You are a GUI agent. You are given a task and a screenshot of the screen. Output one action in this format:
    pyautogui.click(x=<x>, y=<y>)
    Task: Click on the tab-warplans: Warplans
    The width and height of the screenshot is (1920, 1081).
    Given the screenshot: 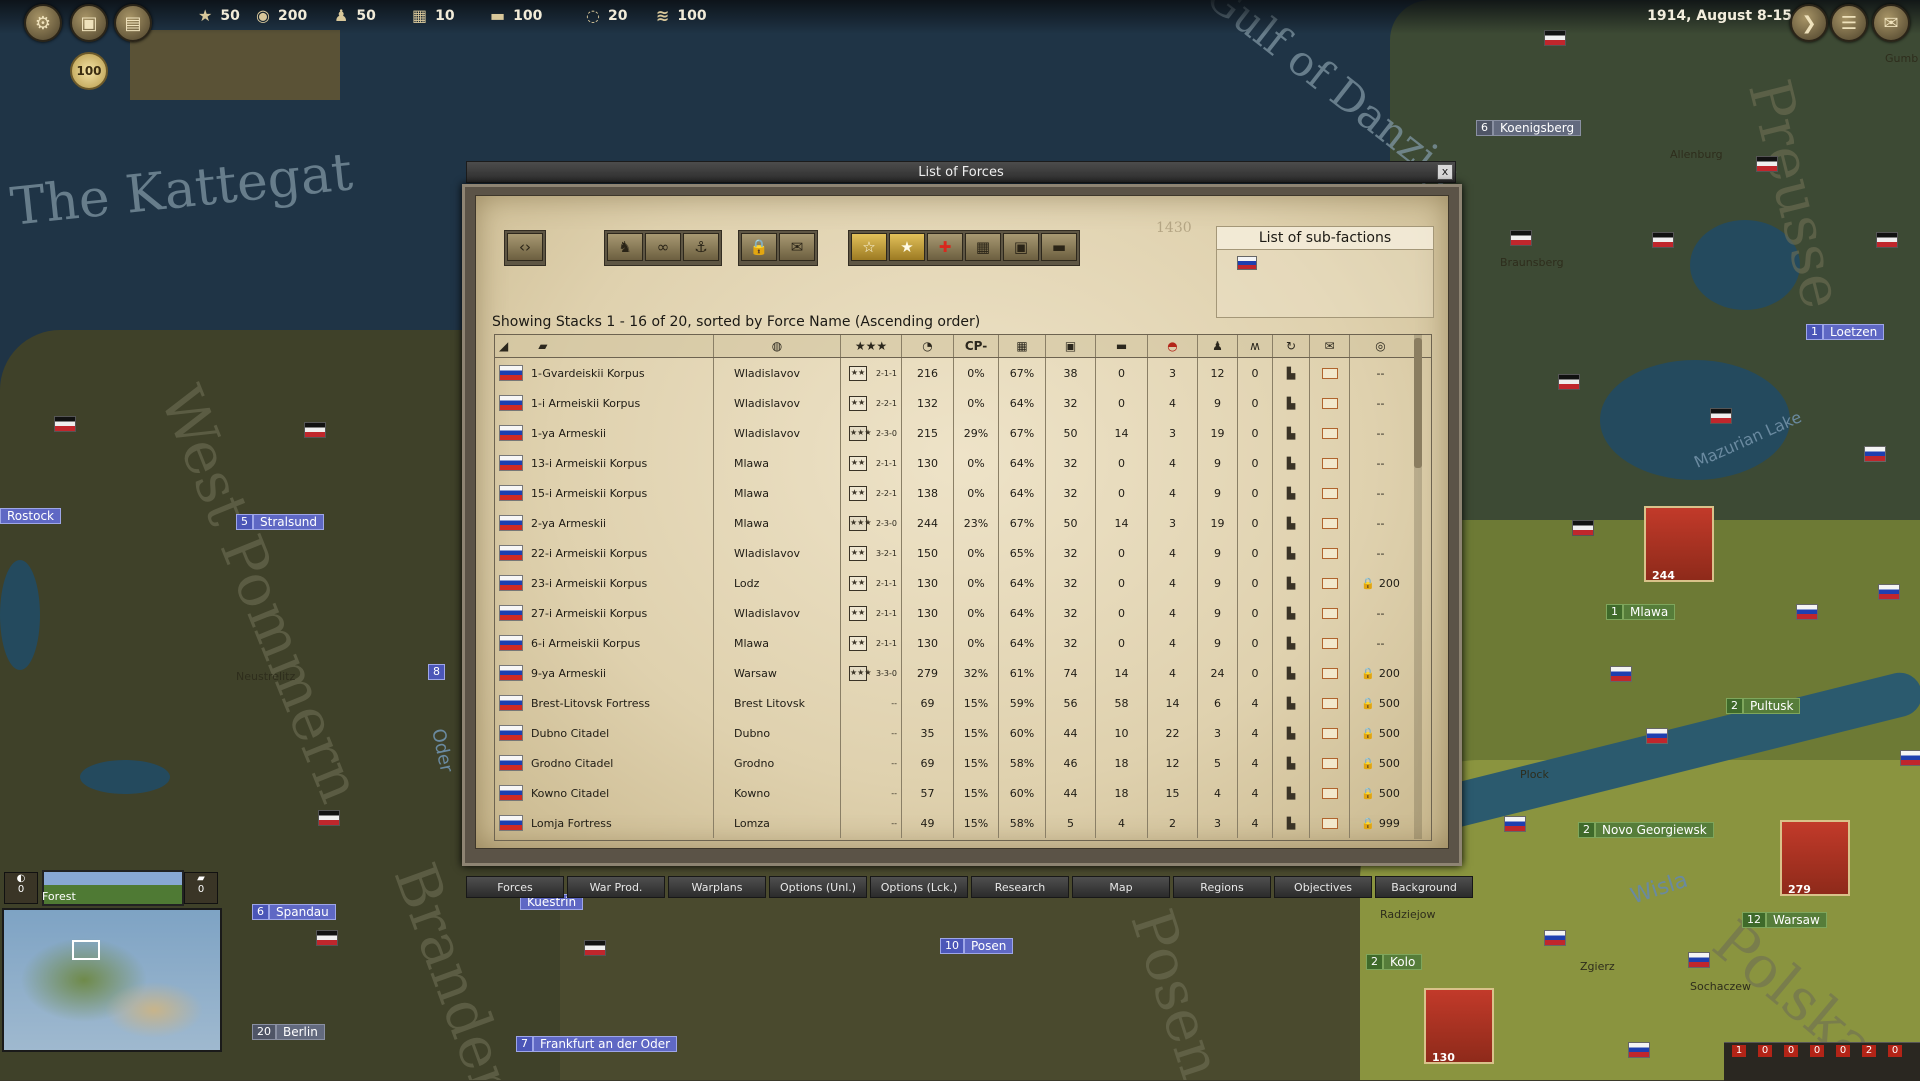 What is the action you would take?
    pyautogui.click(x=717, y=887)
    